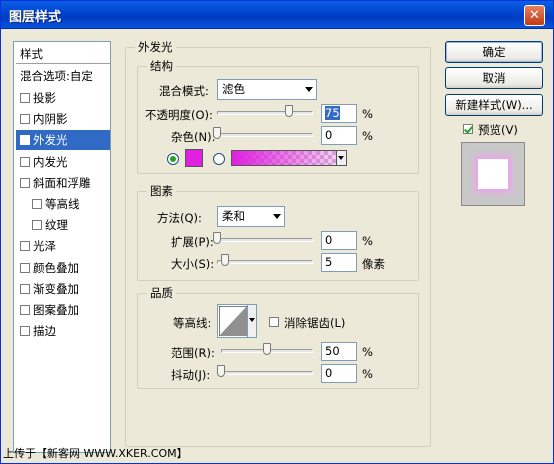 The width and height of the screenshot is (554, 464). I want to click on style-item-2: 内阴影, so click(63, 119).